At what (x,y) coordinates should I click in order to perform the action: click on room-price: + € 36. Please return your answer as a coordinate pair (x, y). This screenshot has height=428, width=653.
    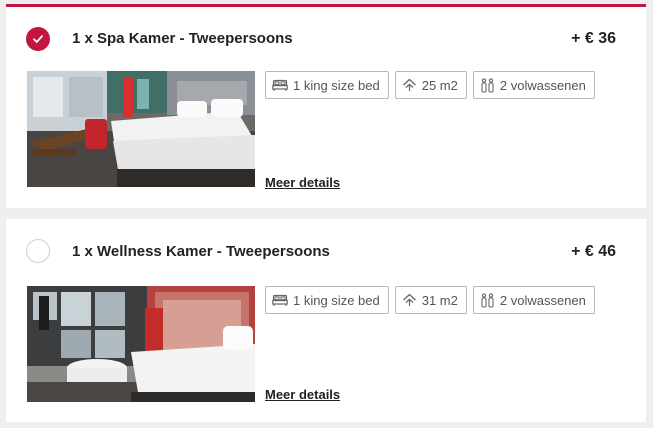
    Looking at the image, I should click on (593, 38).